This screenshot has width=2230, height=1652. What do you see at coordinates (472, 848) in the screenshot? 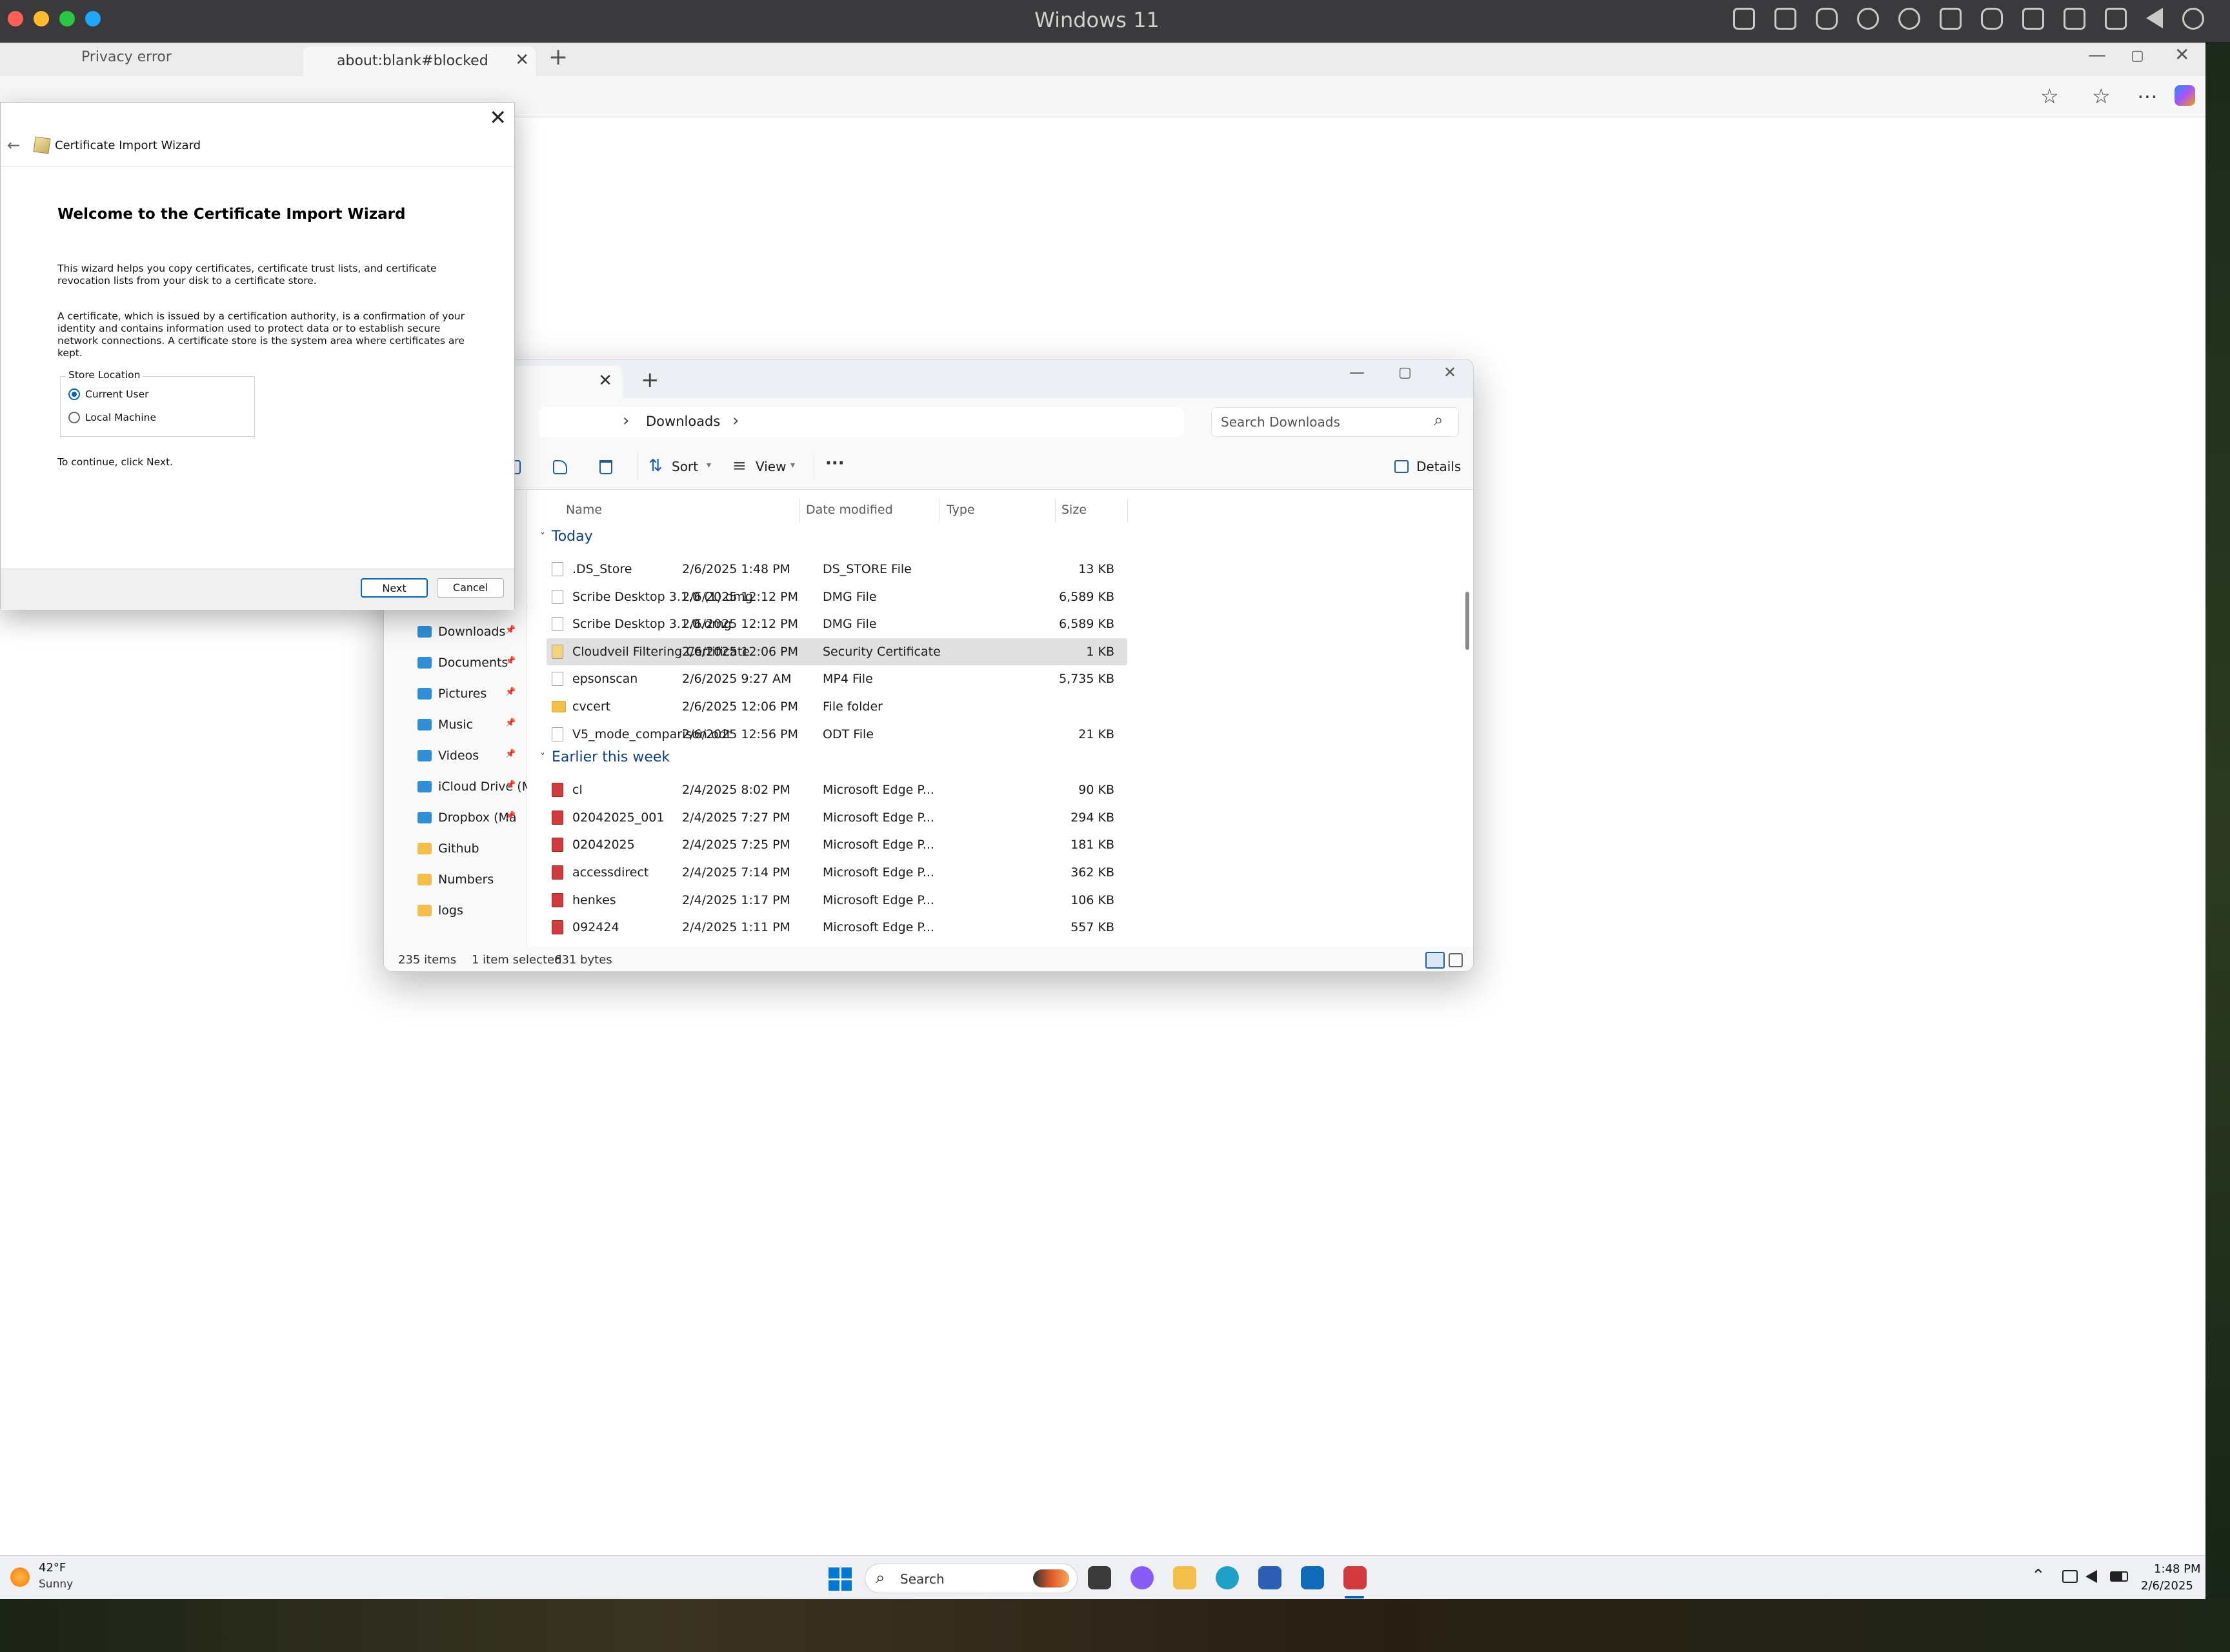
I see `nav-item-github: Github` at bounding box center [472, 848].